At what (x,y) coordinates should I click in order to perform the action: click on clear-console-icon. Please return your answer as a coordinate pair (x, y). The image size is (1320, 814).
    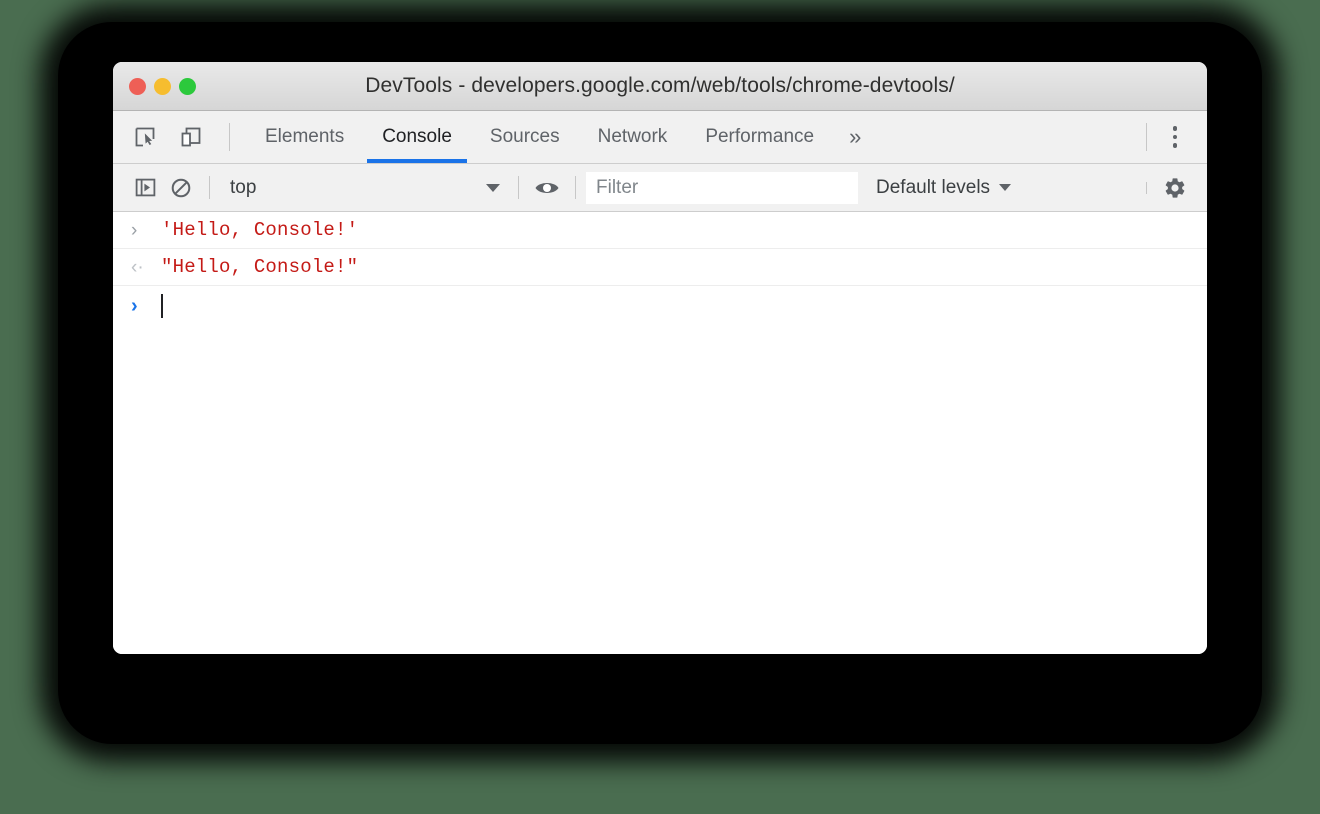
    Looking at the image, I should click on (181, 187).